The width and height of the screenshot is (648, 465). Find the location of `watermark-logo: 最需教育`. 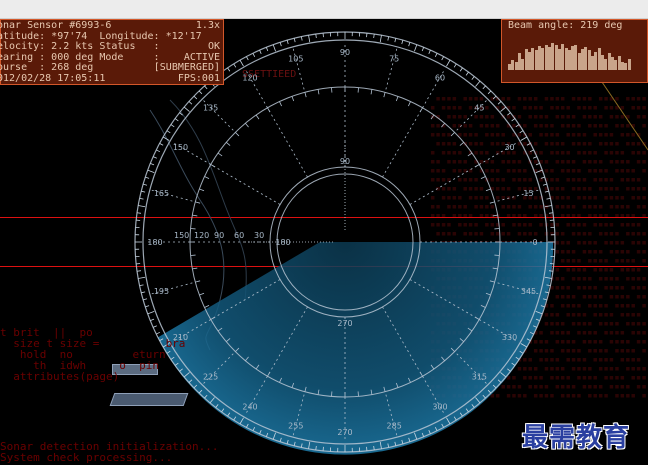

watermark-logo: 最需教育 is located at coordinates (576, 438).